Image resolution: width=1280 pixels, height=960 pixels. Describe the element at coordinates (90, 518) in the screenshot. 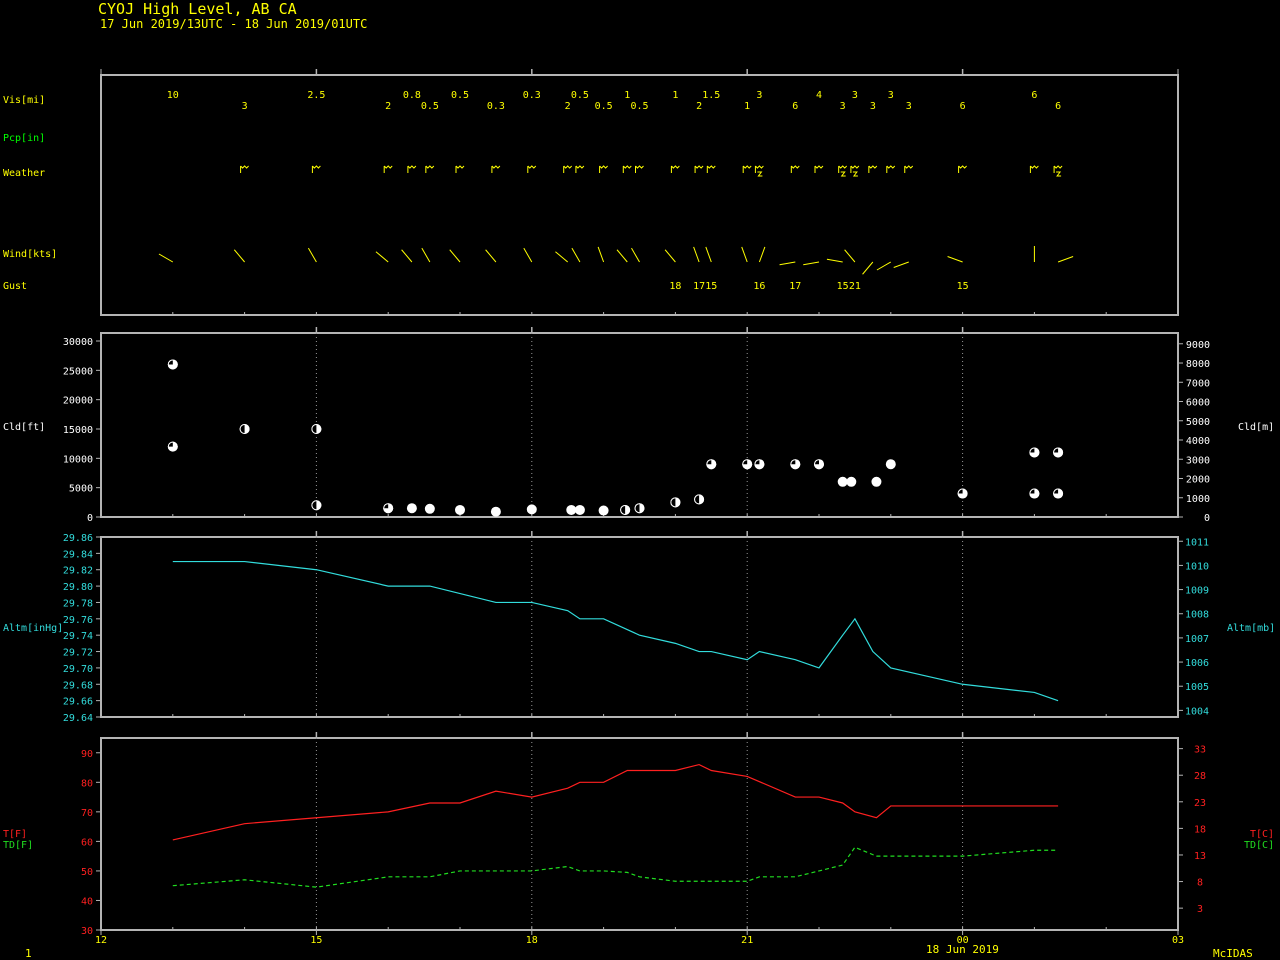

I see `cloud-left-tick-label: 0` at that location.